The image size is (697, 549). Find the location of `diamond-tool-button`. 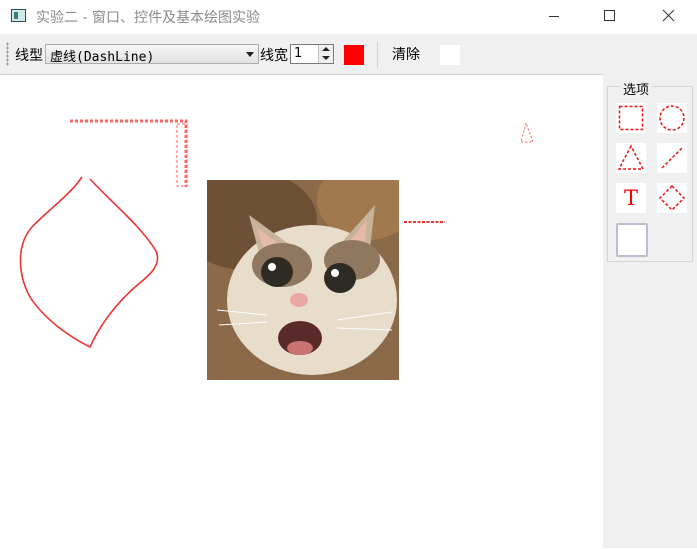

diamond-tool-button is located at coordinates (672, 198).